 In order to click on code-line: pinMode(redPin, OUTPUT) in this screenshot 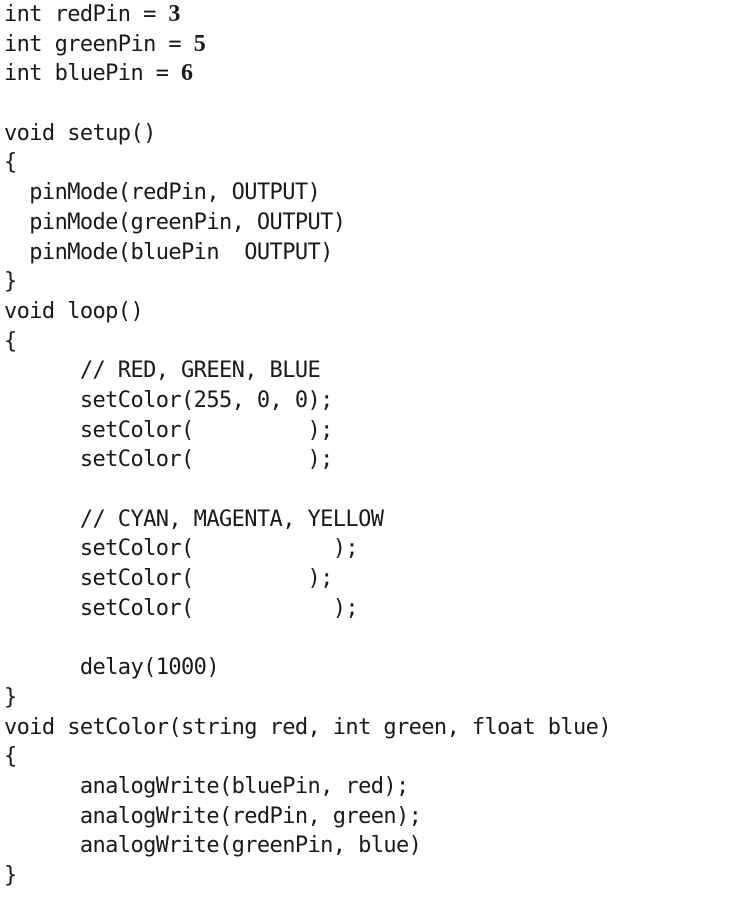, I will do `click(162, 193)`.